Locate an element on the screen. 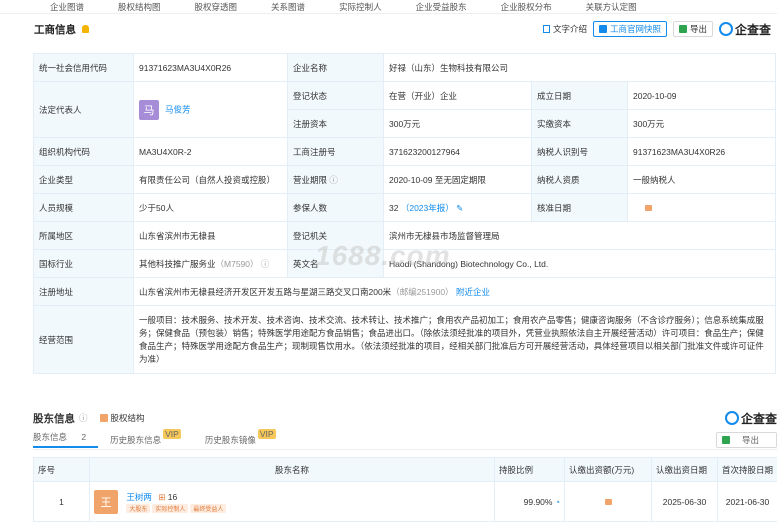 Image resolution: width=777 pixels, height=522 pixels. type-value: 有限责任公司（自然人投资或控股） is located at coordinates (211, 180).